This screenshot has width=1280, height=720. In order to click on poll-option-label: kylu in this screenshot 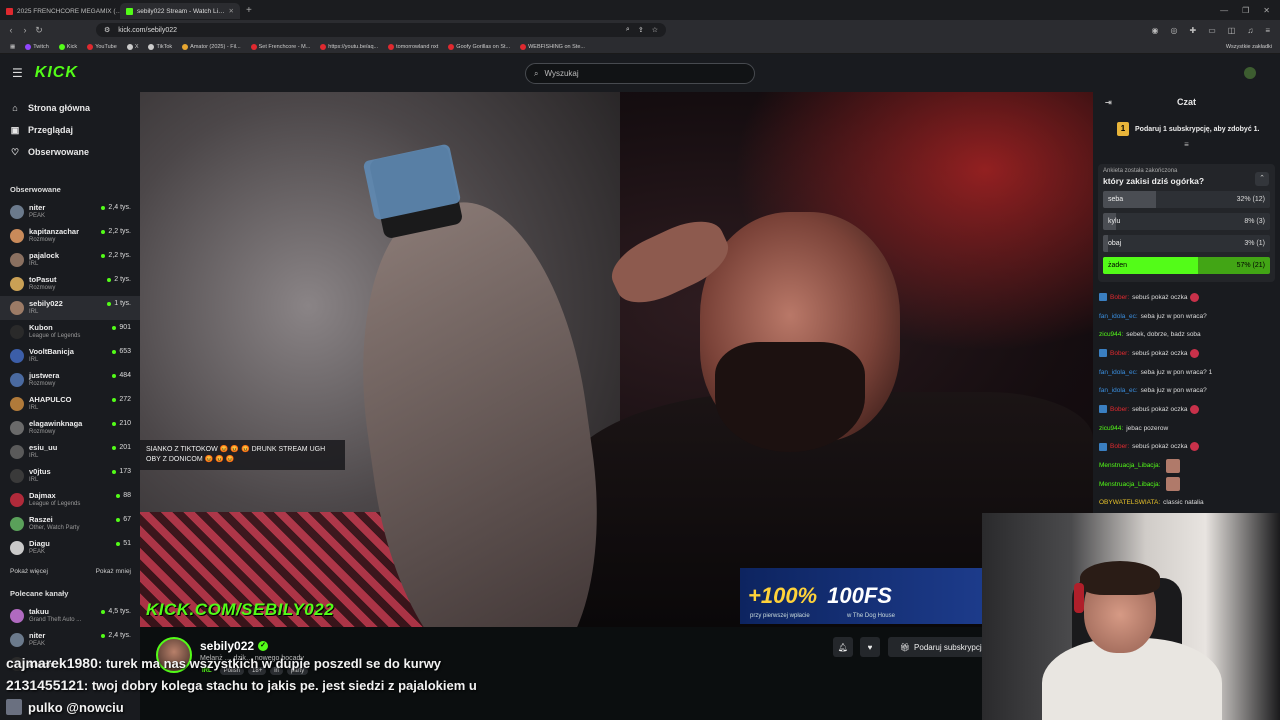, I will do `click(1114, 221)`.